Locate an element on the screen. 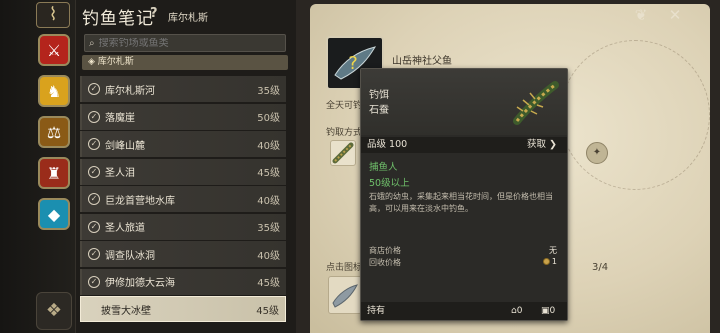  owned-bag: ▣0 is located at coordinates (548, 311).